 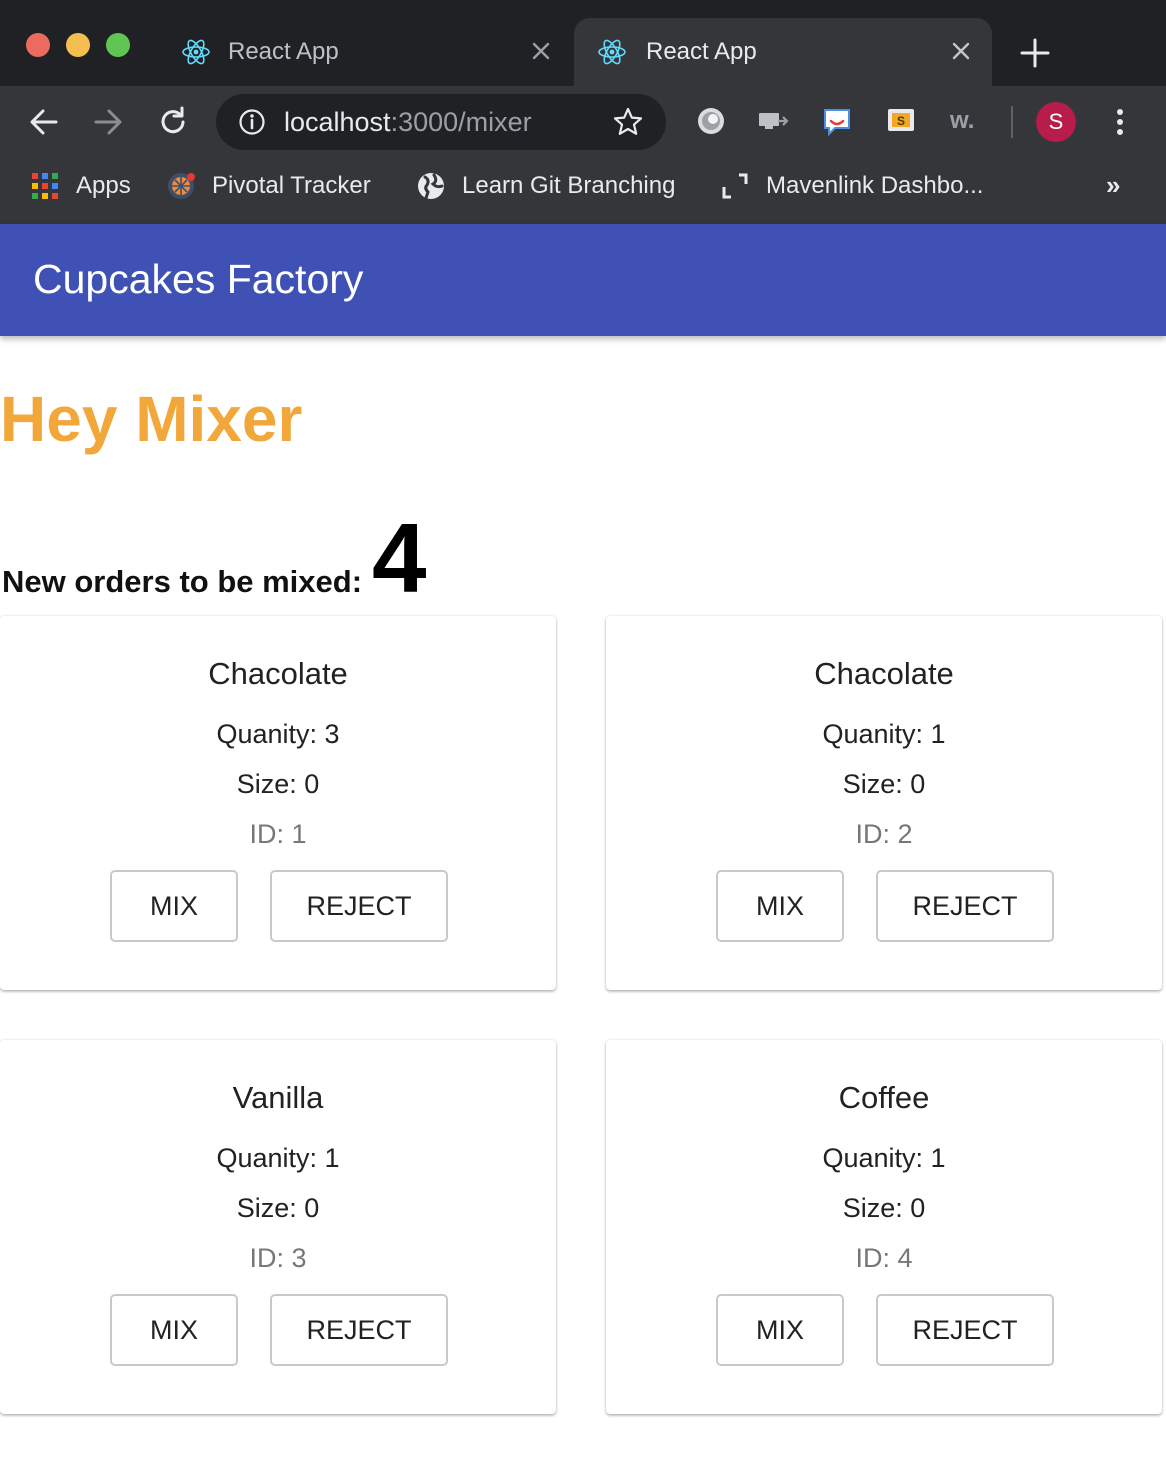 I want to click on w-extension-icon: w., so click(x=965, y=121).